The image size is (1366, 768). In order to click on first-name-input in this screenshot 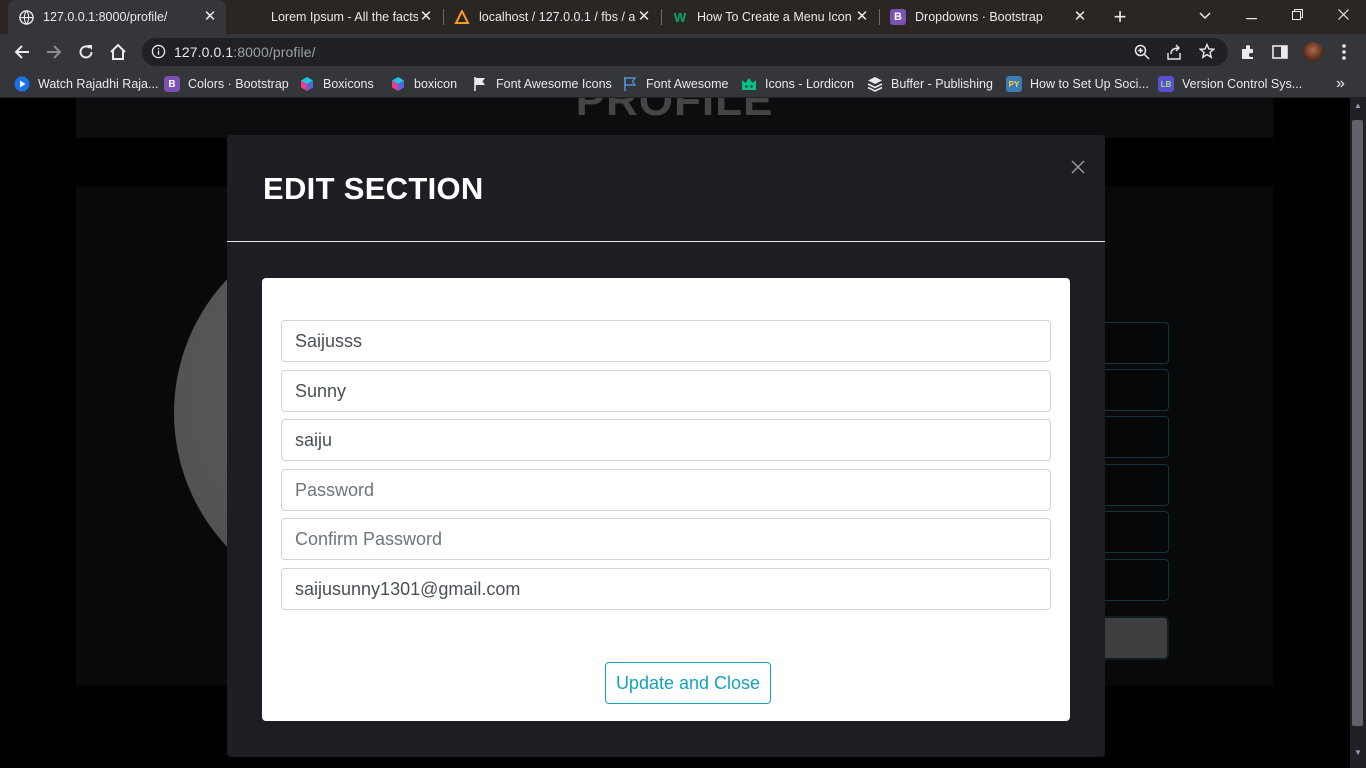, I will do `click(666, 341)`.